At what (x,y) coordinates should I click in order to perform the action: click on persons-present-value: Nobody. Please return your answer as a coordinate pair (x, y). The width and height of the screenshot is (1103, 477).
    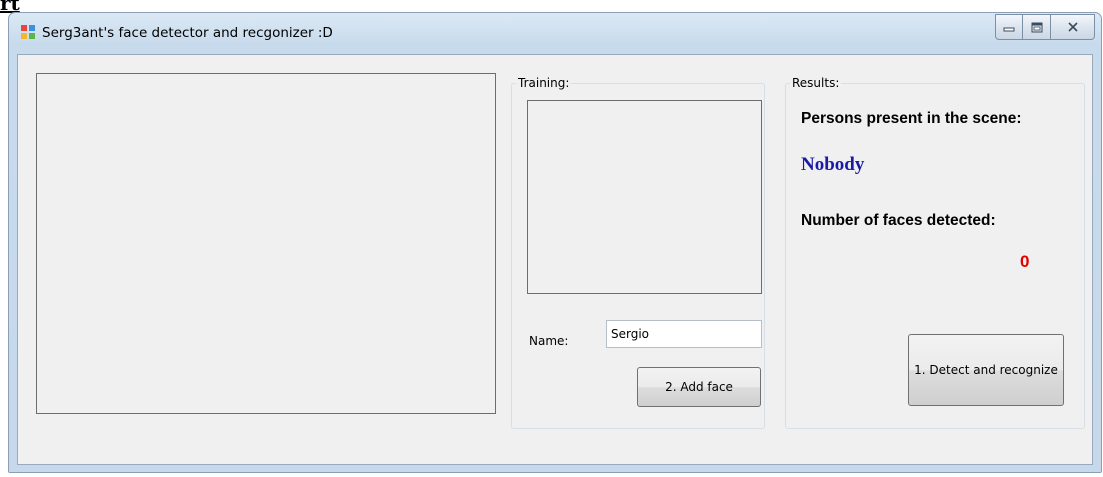
    Looking at the image, I should click on (833, 164).